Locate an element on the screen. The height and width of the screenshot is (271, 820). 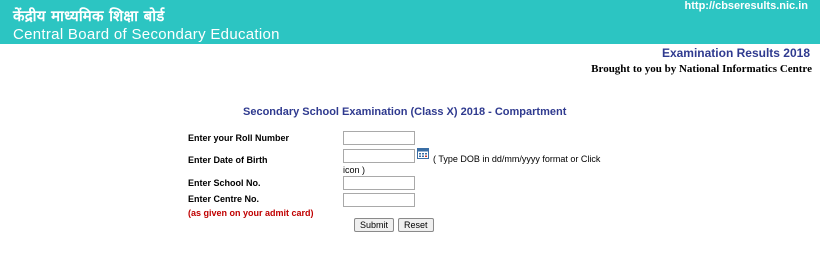
school-number-input is located at coordinates (379, 183).